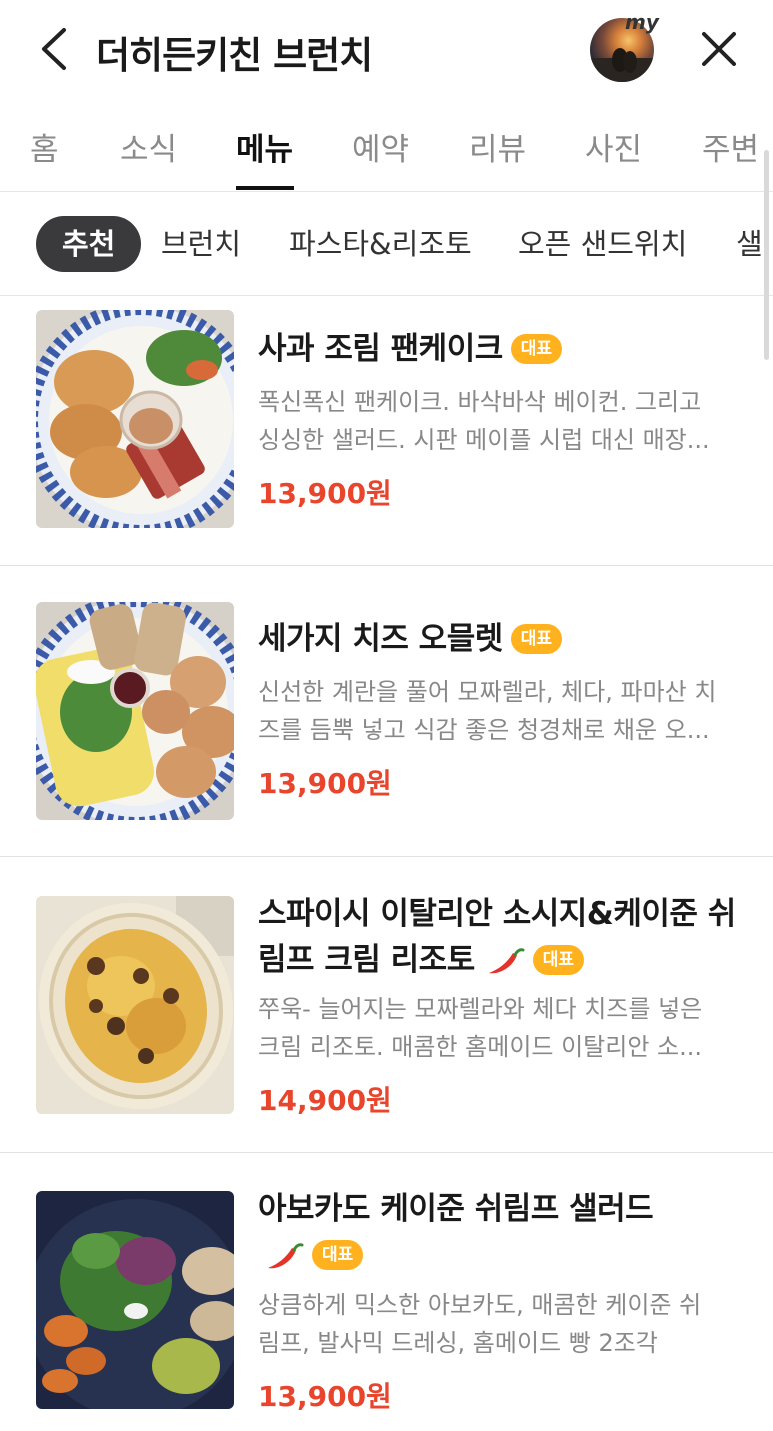  Describe the element at coordinates (602, 244) in the screenshot. I see `chip-open-sandwich: 오픈 샌드위치` at that location.